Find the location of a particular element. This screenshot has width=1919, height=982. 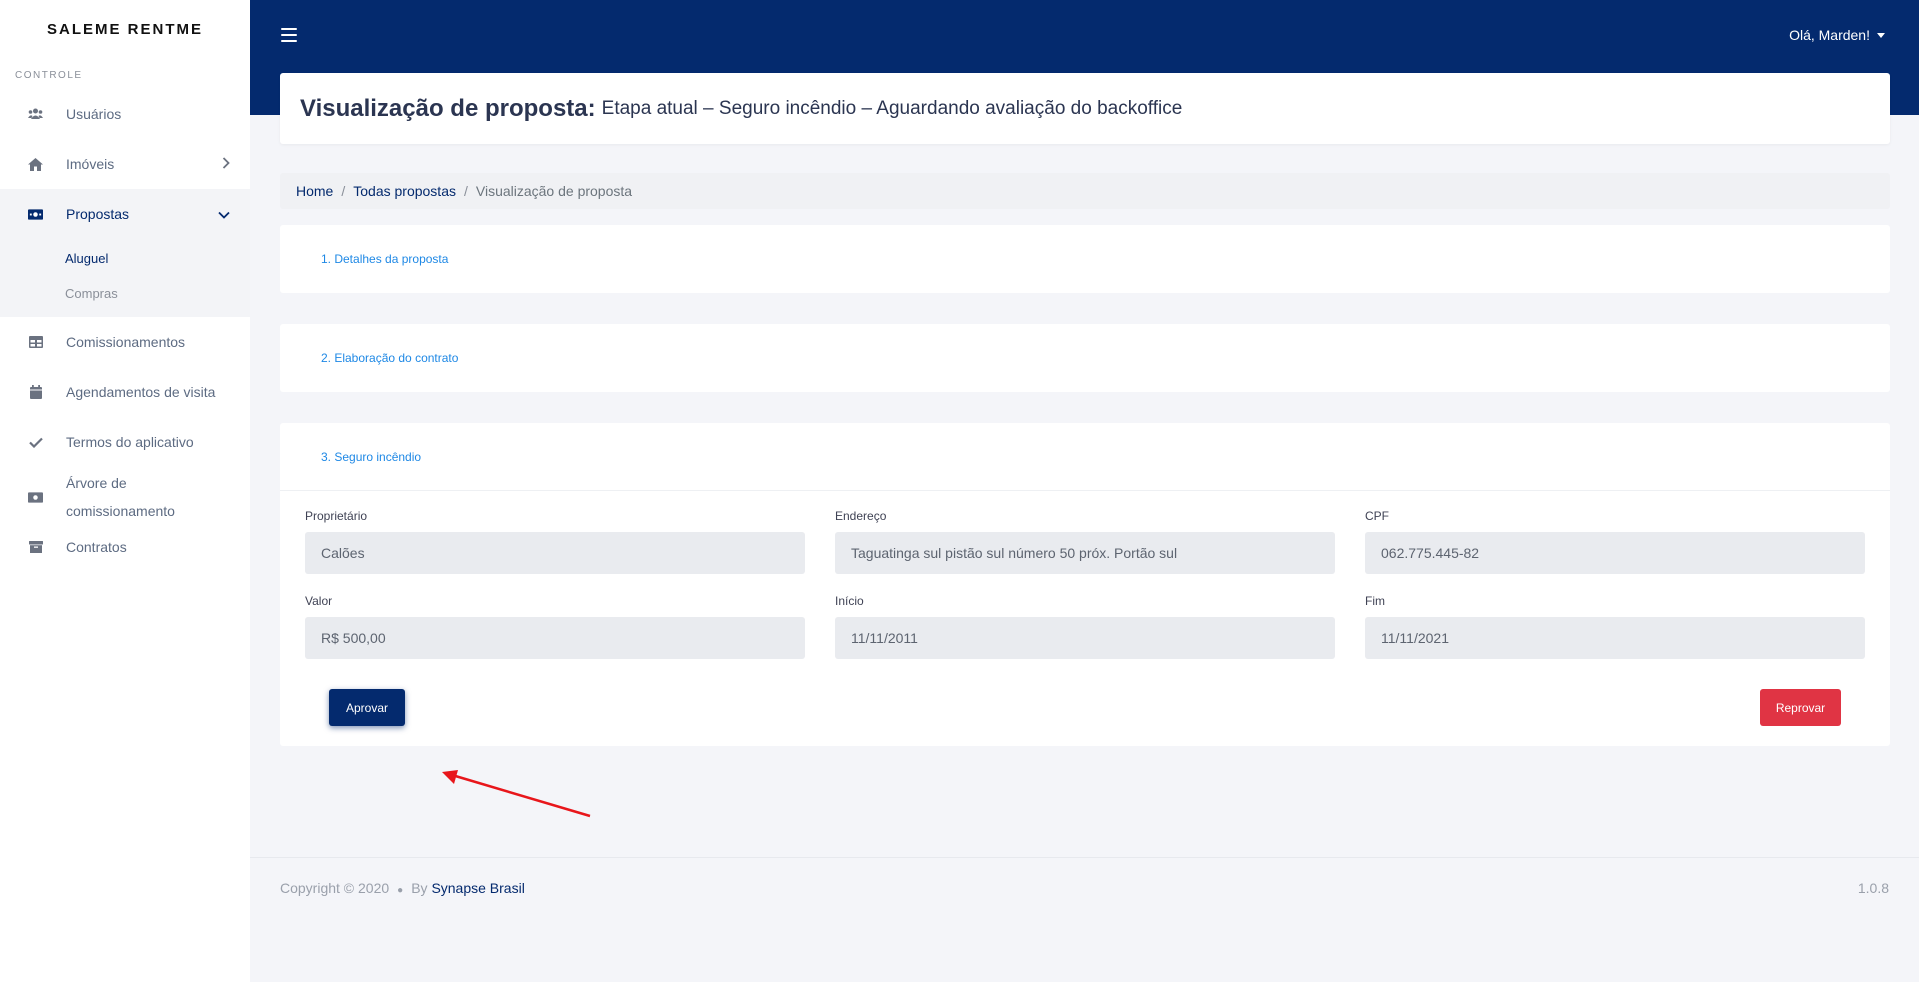

sidebar-item-propostas: Propostas is located at coordinates (125, 214).